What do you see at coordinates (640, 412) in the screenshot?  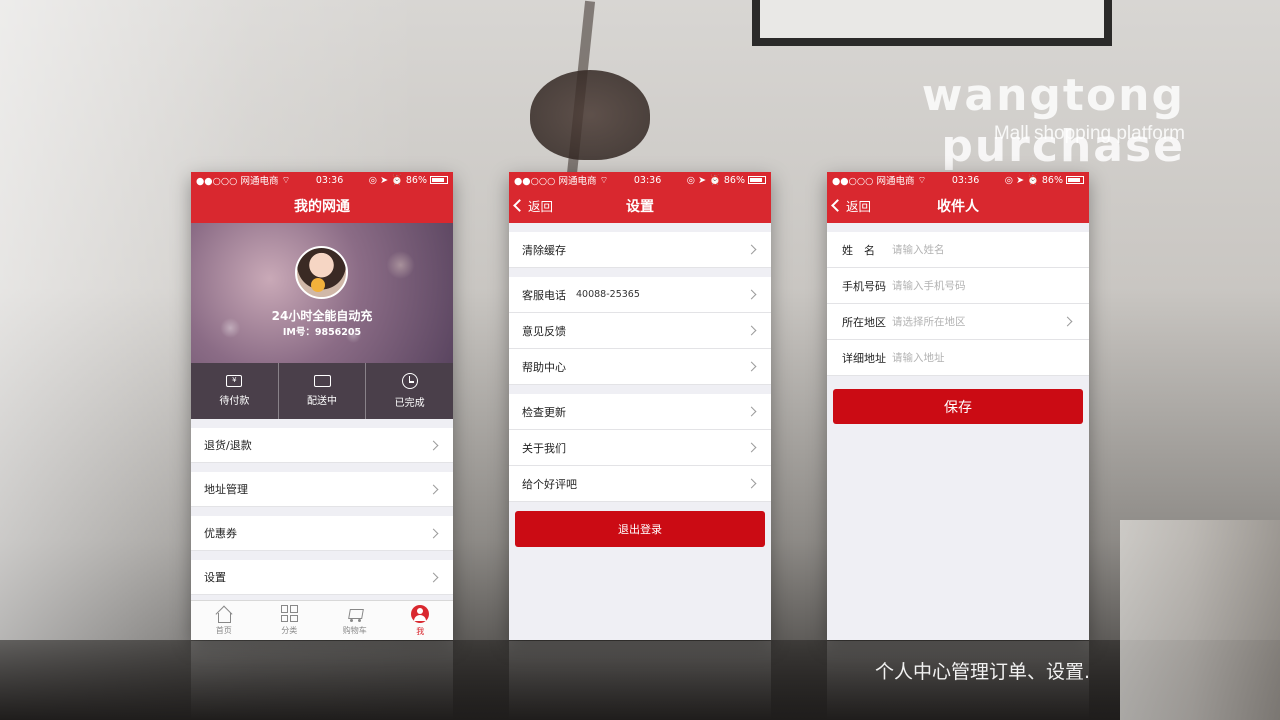 I see `settings-check-update: 检查更新` at bounding box center [640, 412].